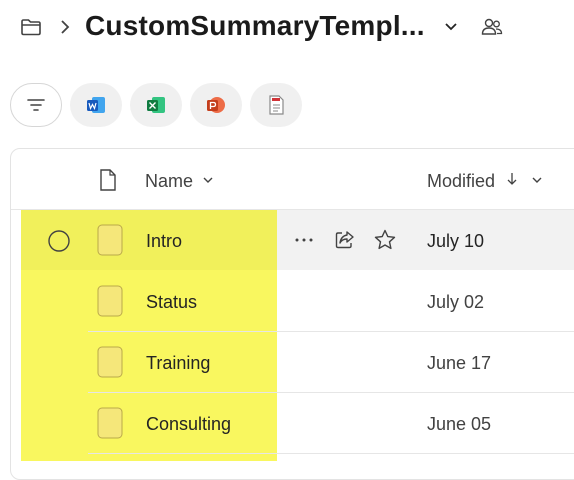  Describe the element at coordinates (171, 302) in the screenshot. I see `file-name: Status` at that location.